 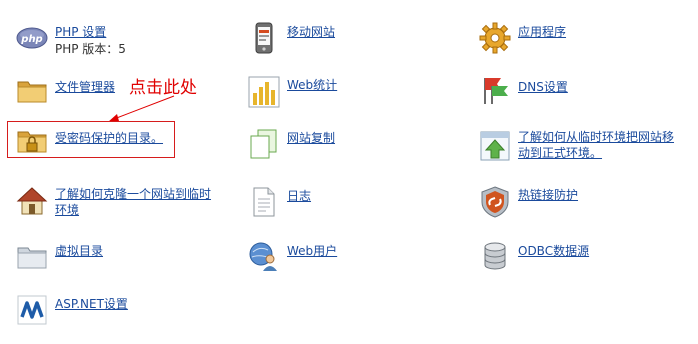 I want to click on staging-to-live-link-line1: 了解如何从临时环境把网站移, so click(x=596, y=137).